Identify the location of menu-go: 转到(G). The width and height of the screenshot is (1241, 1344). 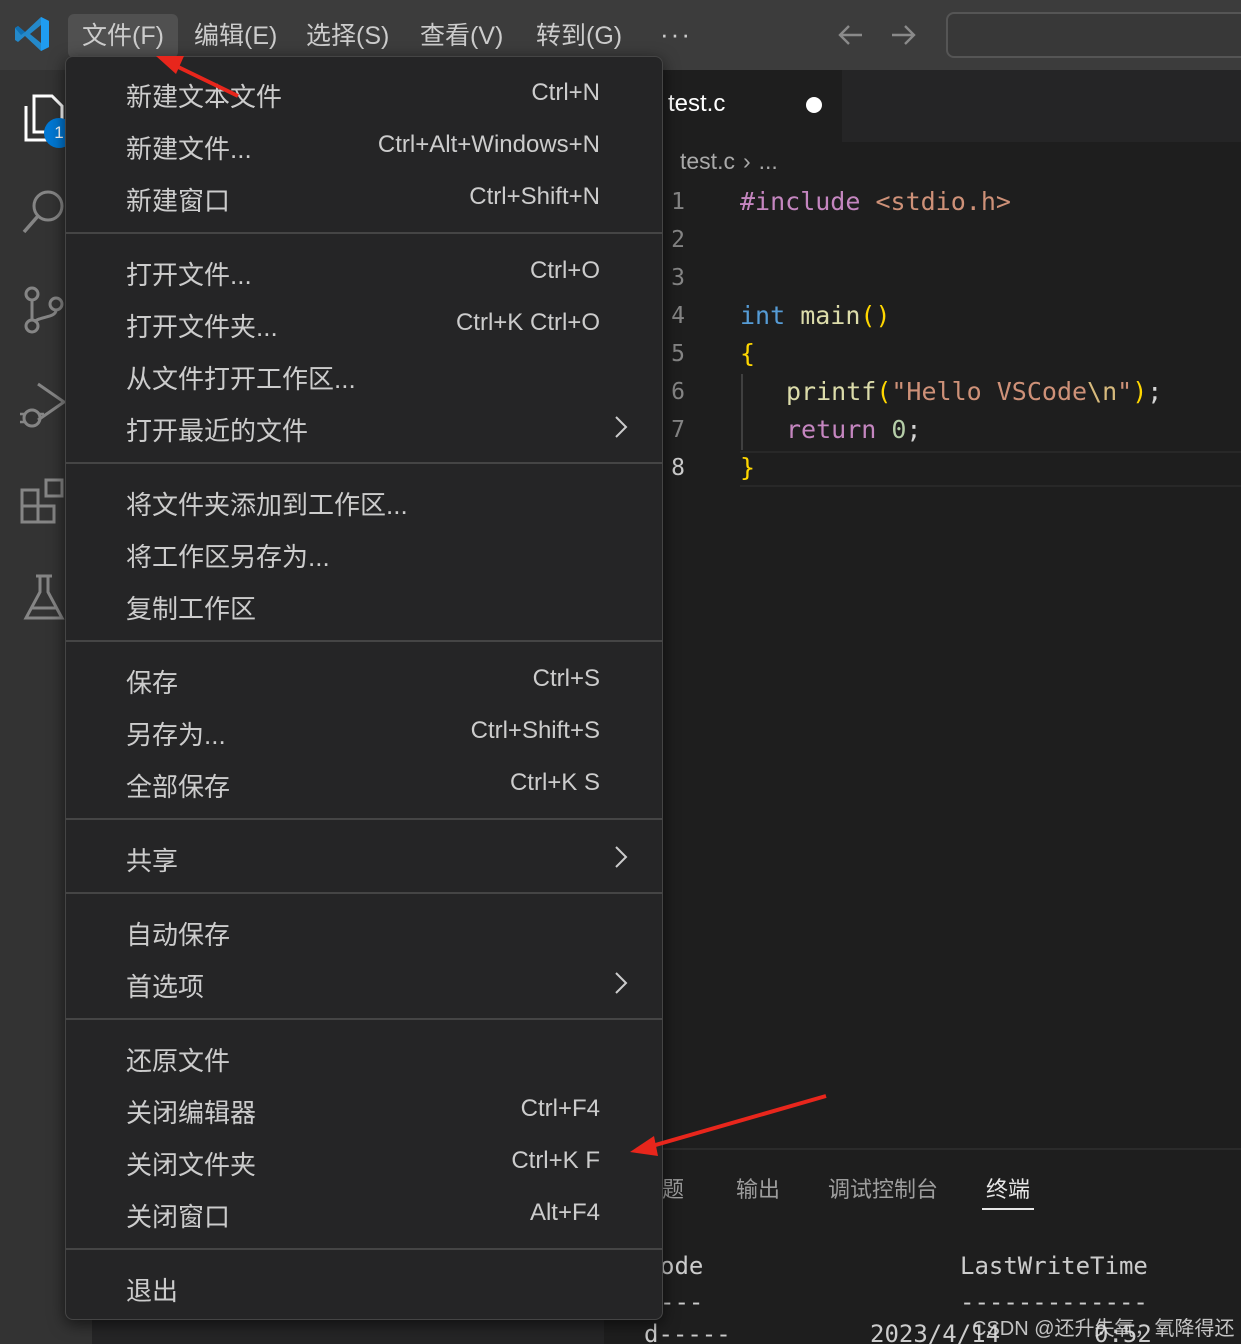
(579, 36).